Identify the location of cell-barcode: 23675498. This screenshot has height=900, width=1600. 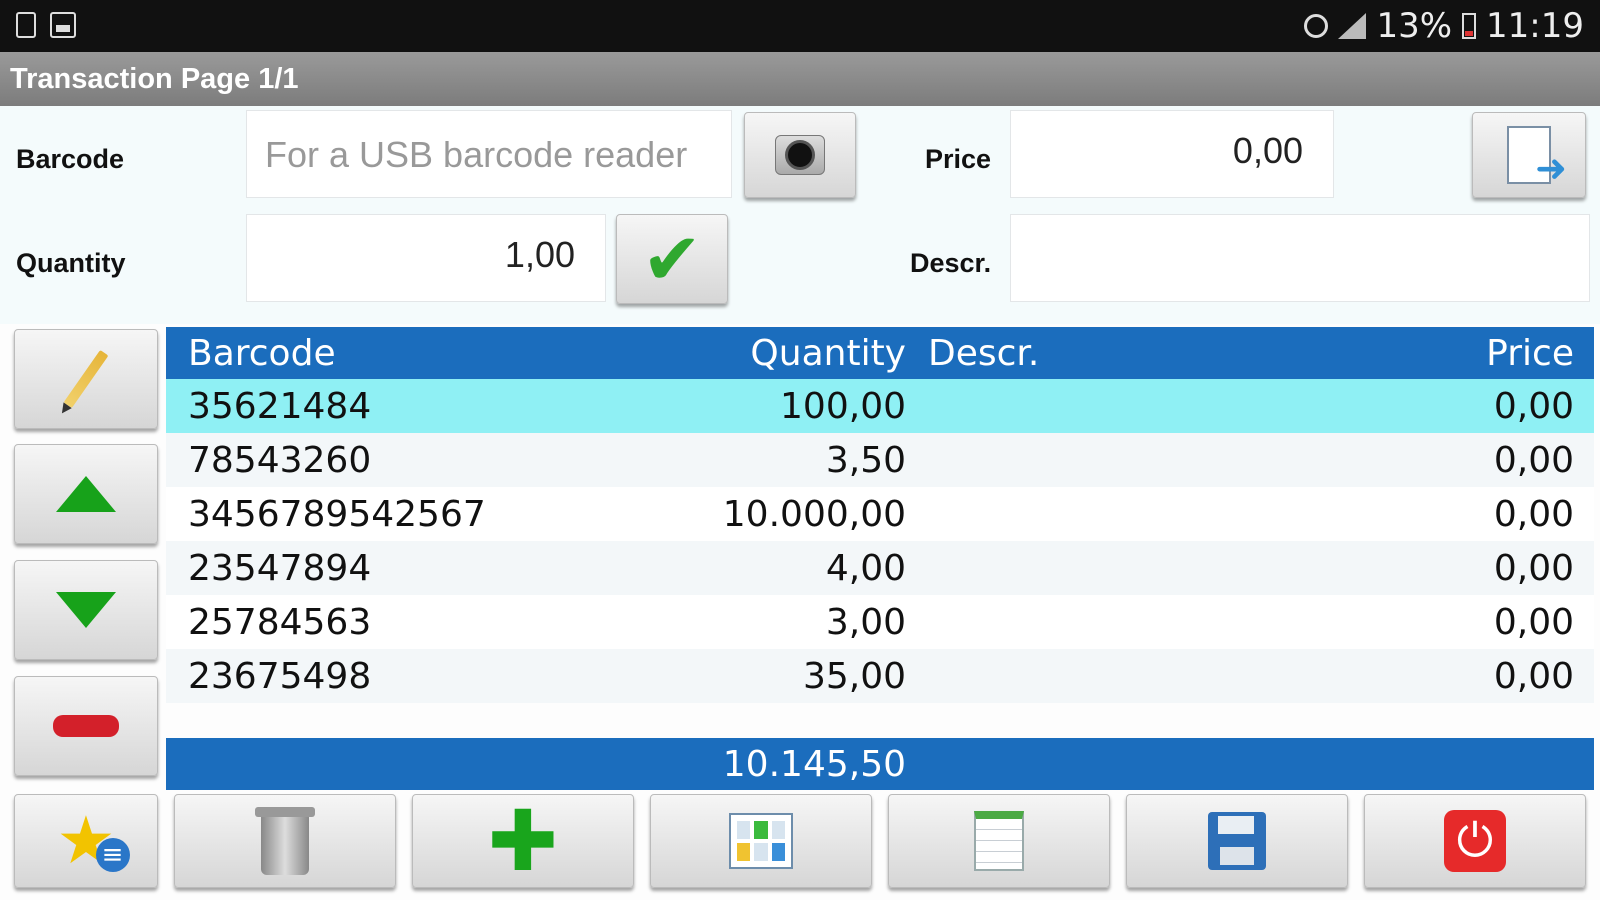
(280, 676).